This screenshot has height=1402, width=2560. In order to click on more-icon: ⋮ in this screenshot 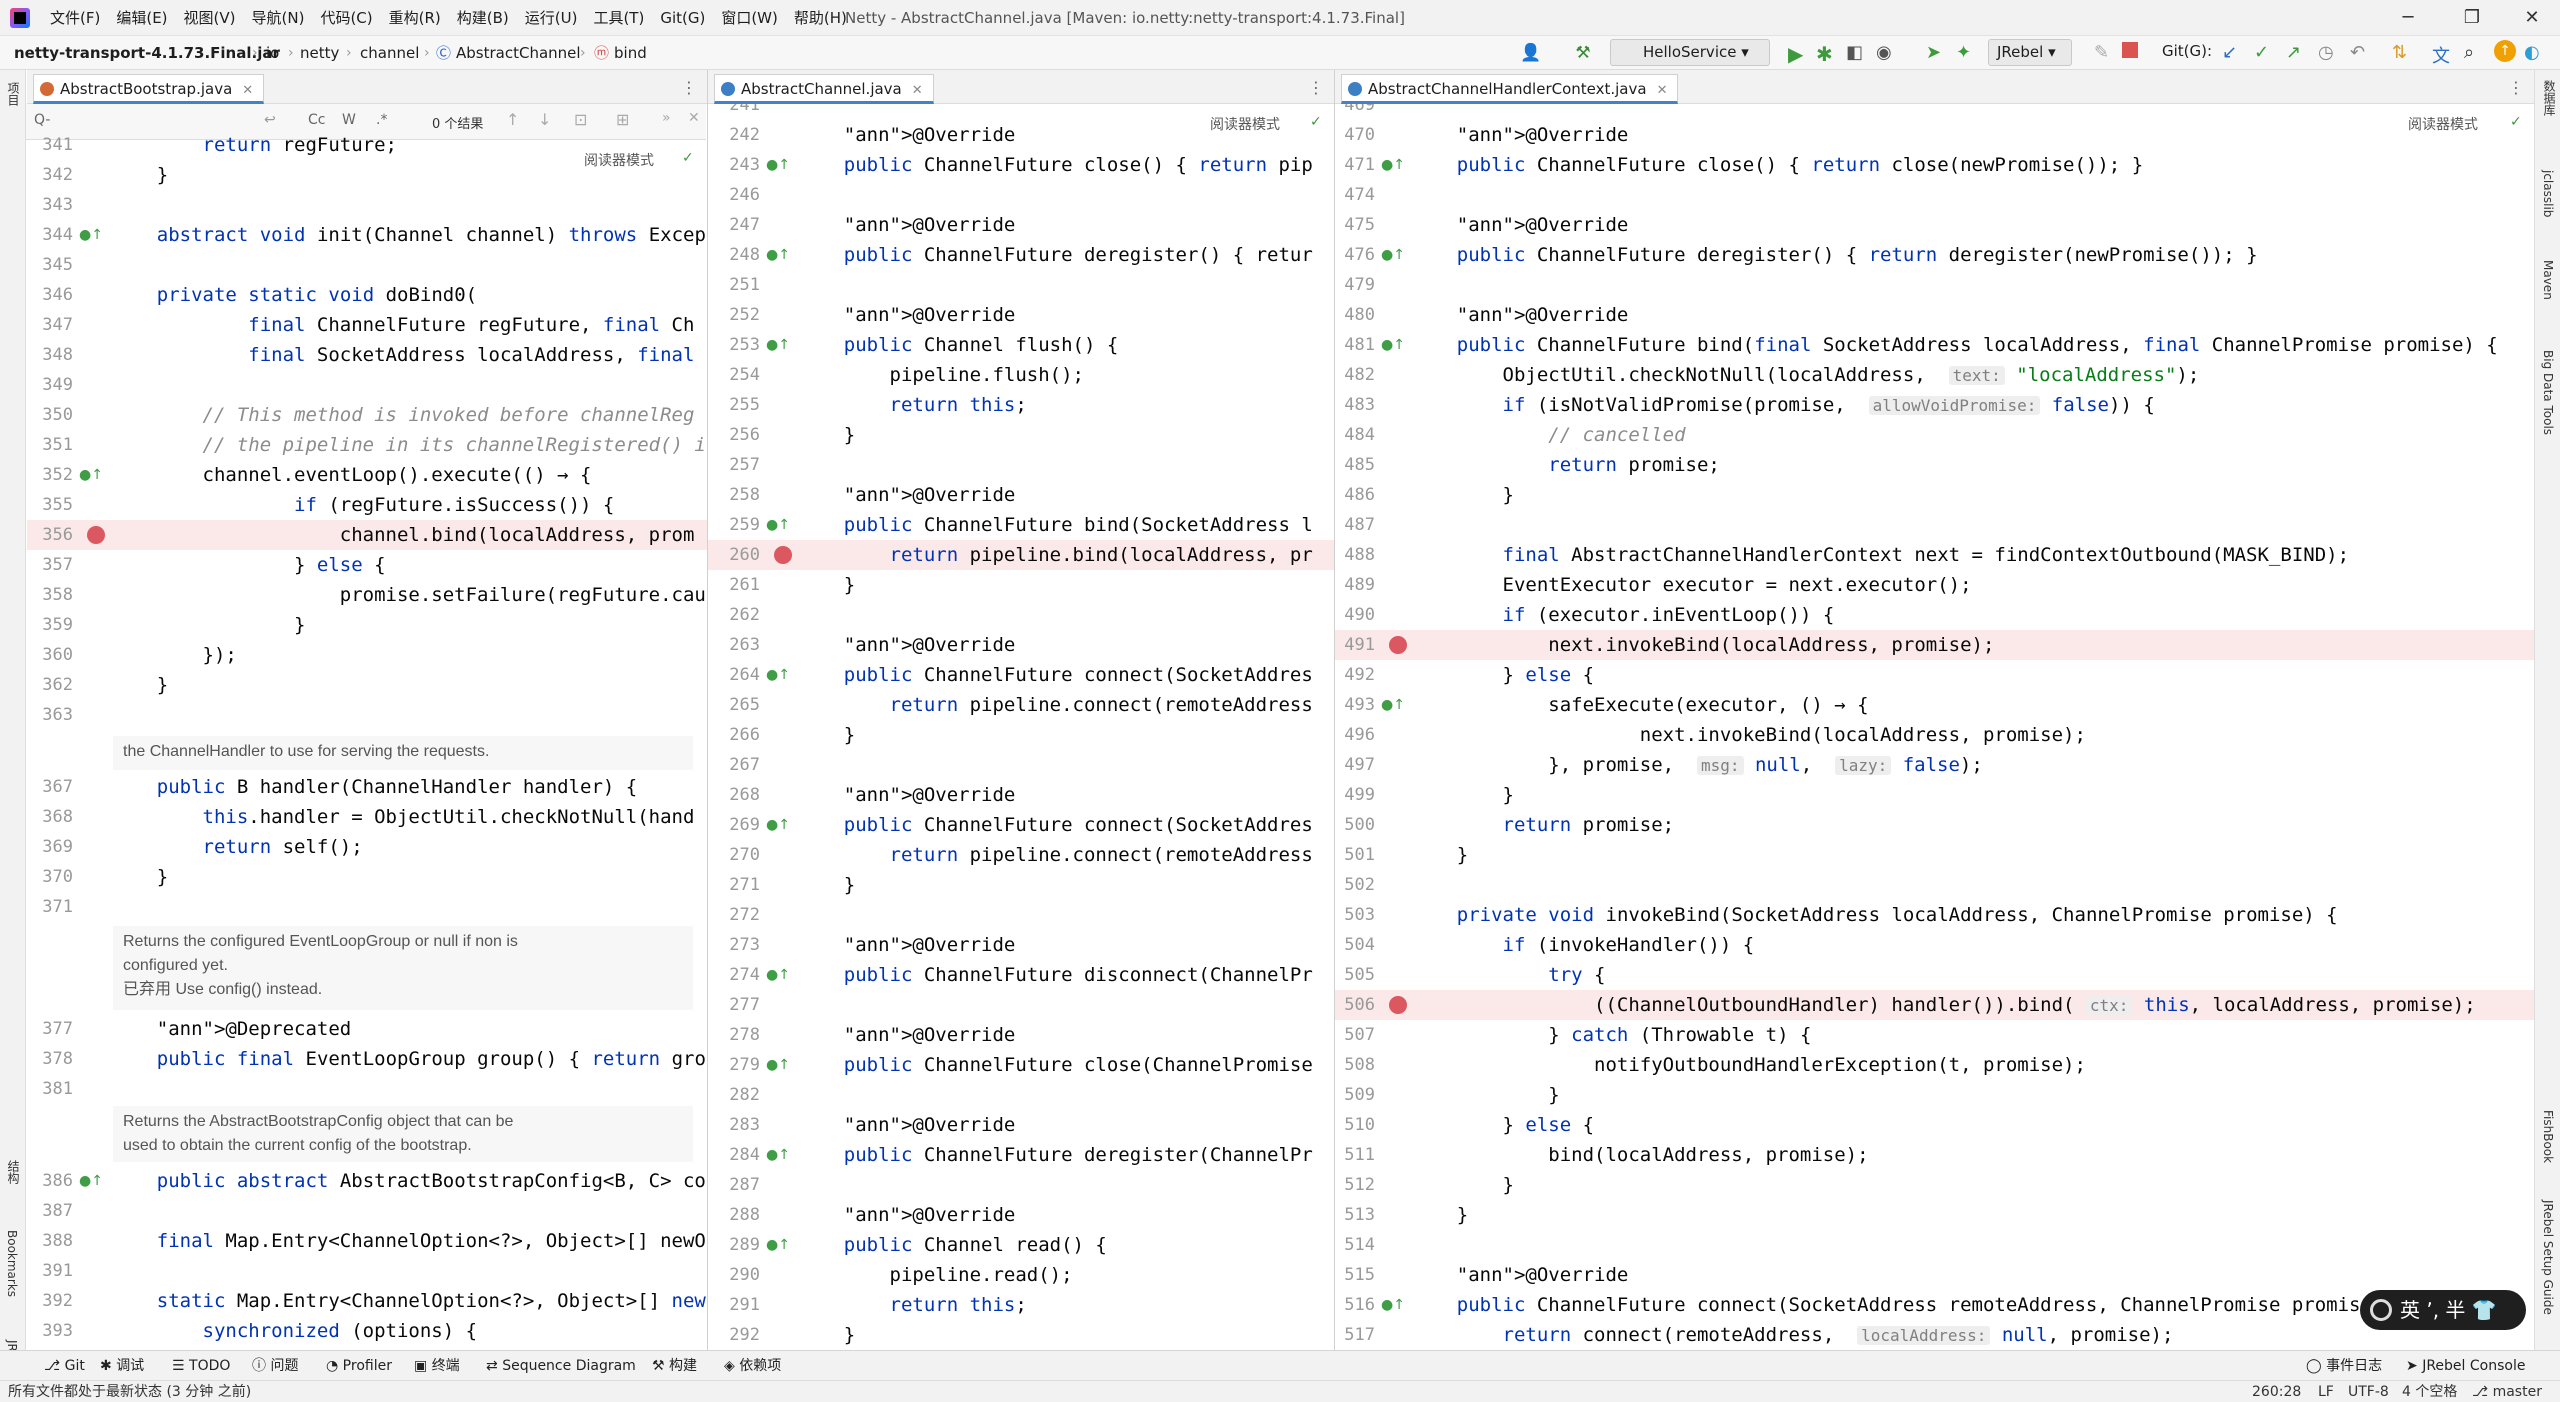, I will do `click(2516, 87)`.